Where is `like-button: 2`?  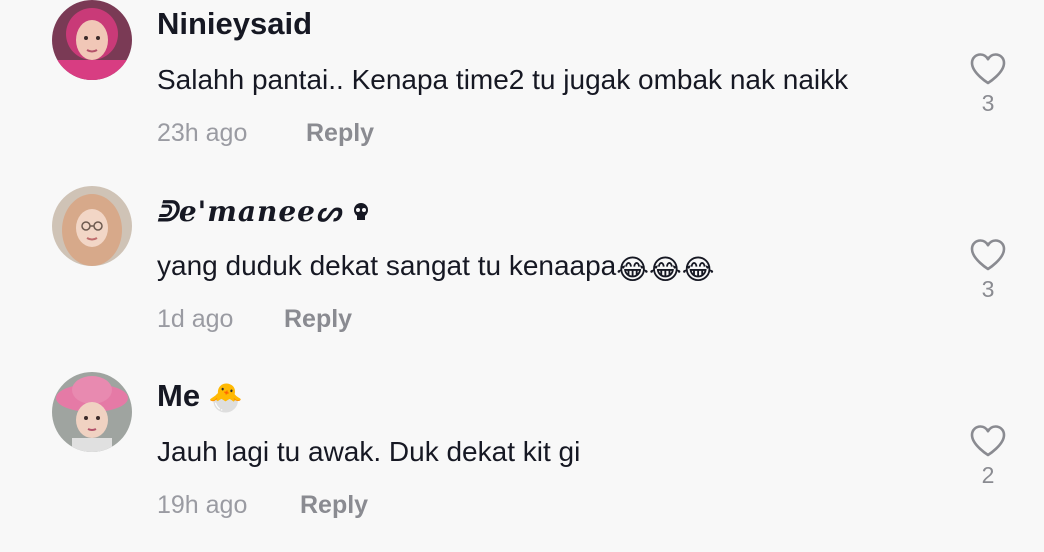
like-button: 2 is located at coordinates (988, 456).